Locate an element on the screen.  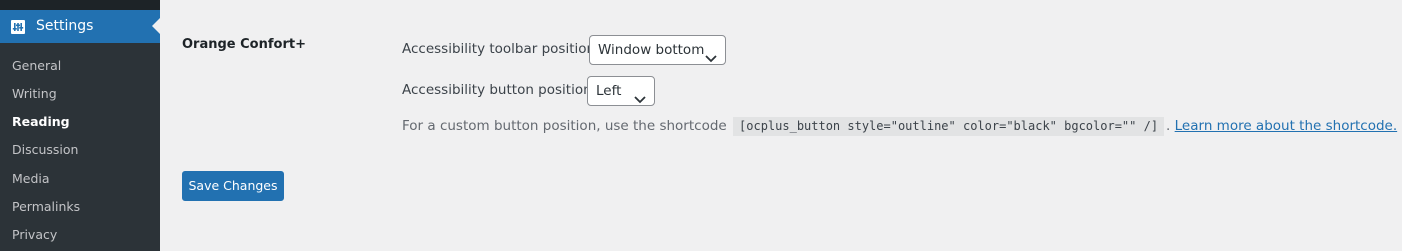
save-changes-button: Save Changes is located at coordinates (233, 186).